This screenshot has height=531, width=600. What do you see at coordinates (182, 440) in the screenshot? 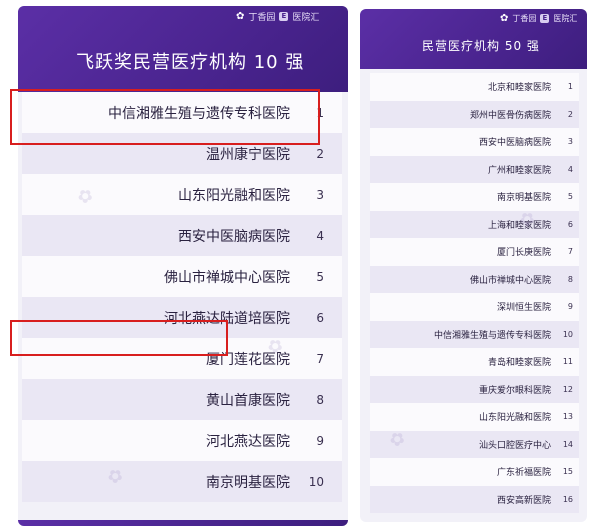
I see `list-item: 河北燕达医院 9` at bounding box center [182, 440].